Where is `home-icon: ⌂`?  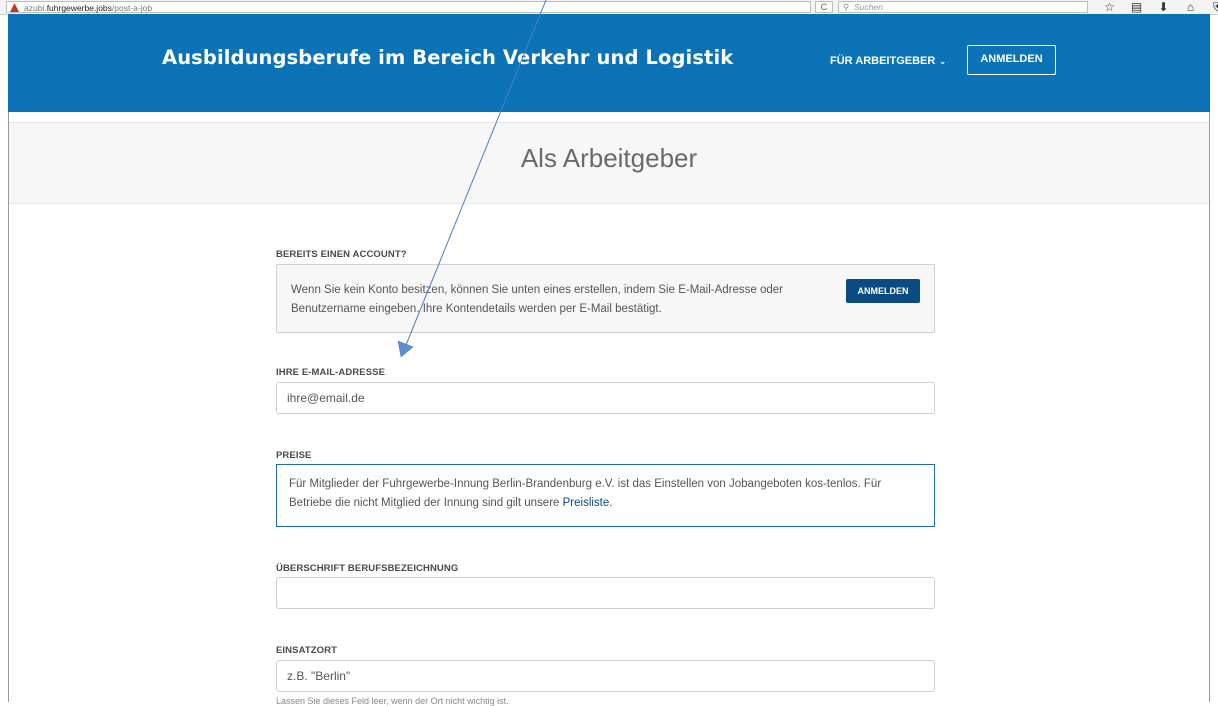
home-icon: ⌂ is located at coordinates (1190, 7).